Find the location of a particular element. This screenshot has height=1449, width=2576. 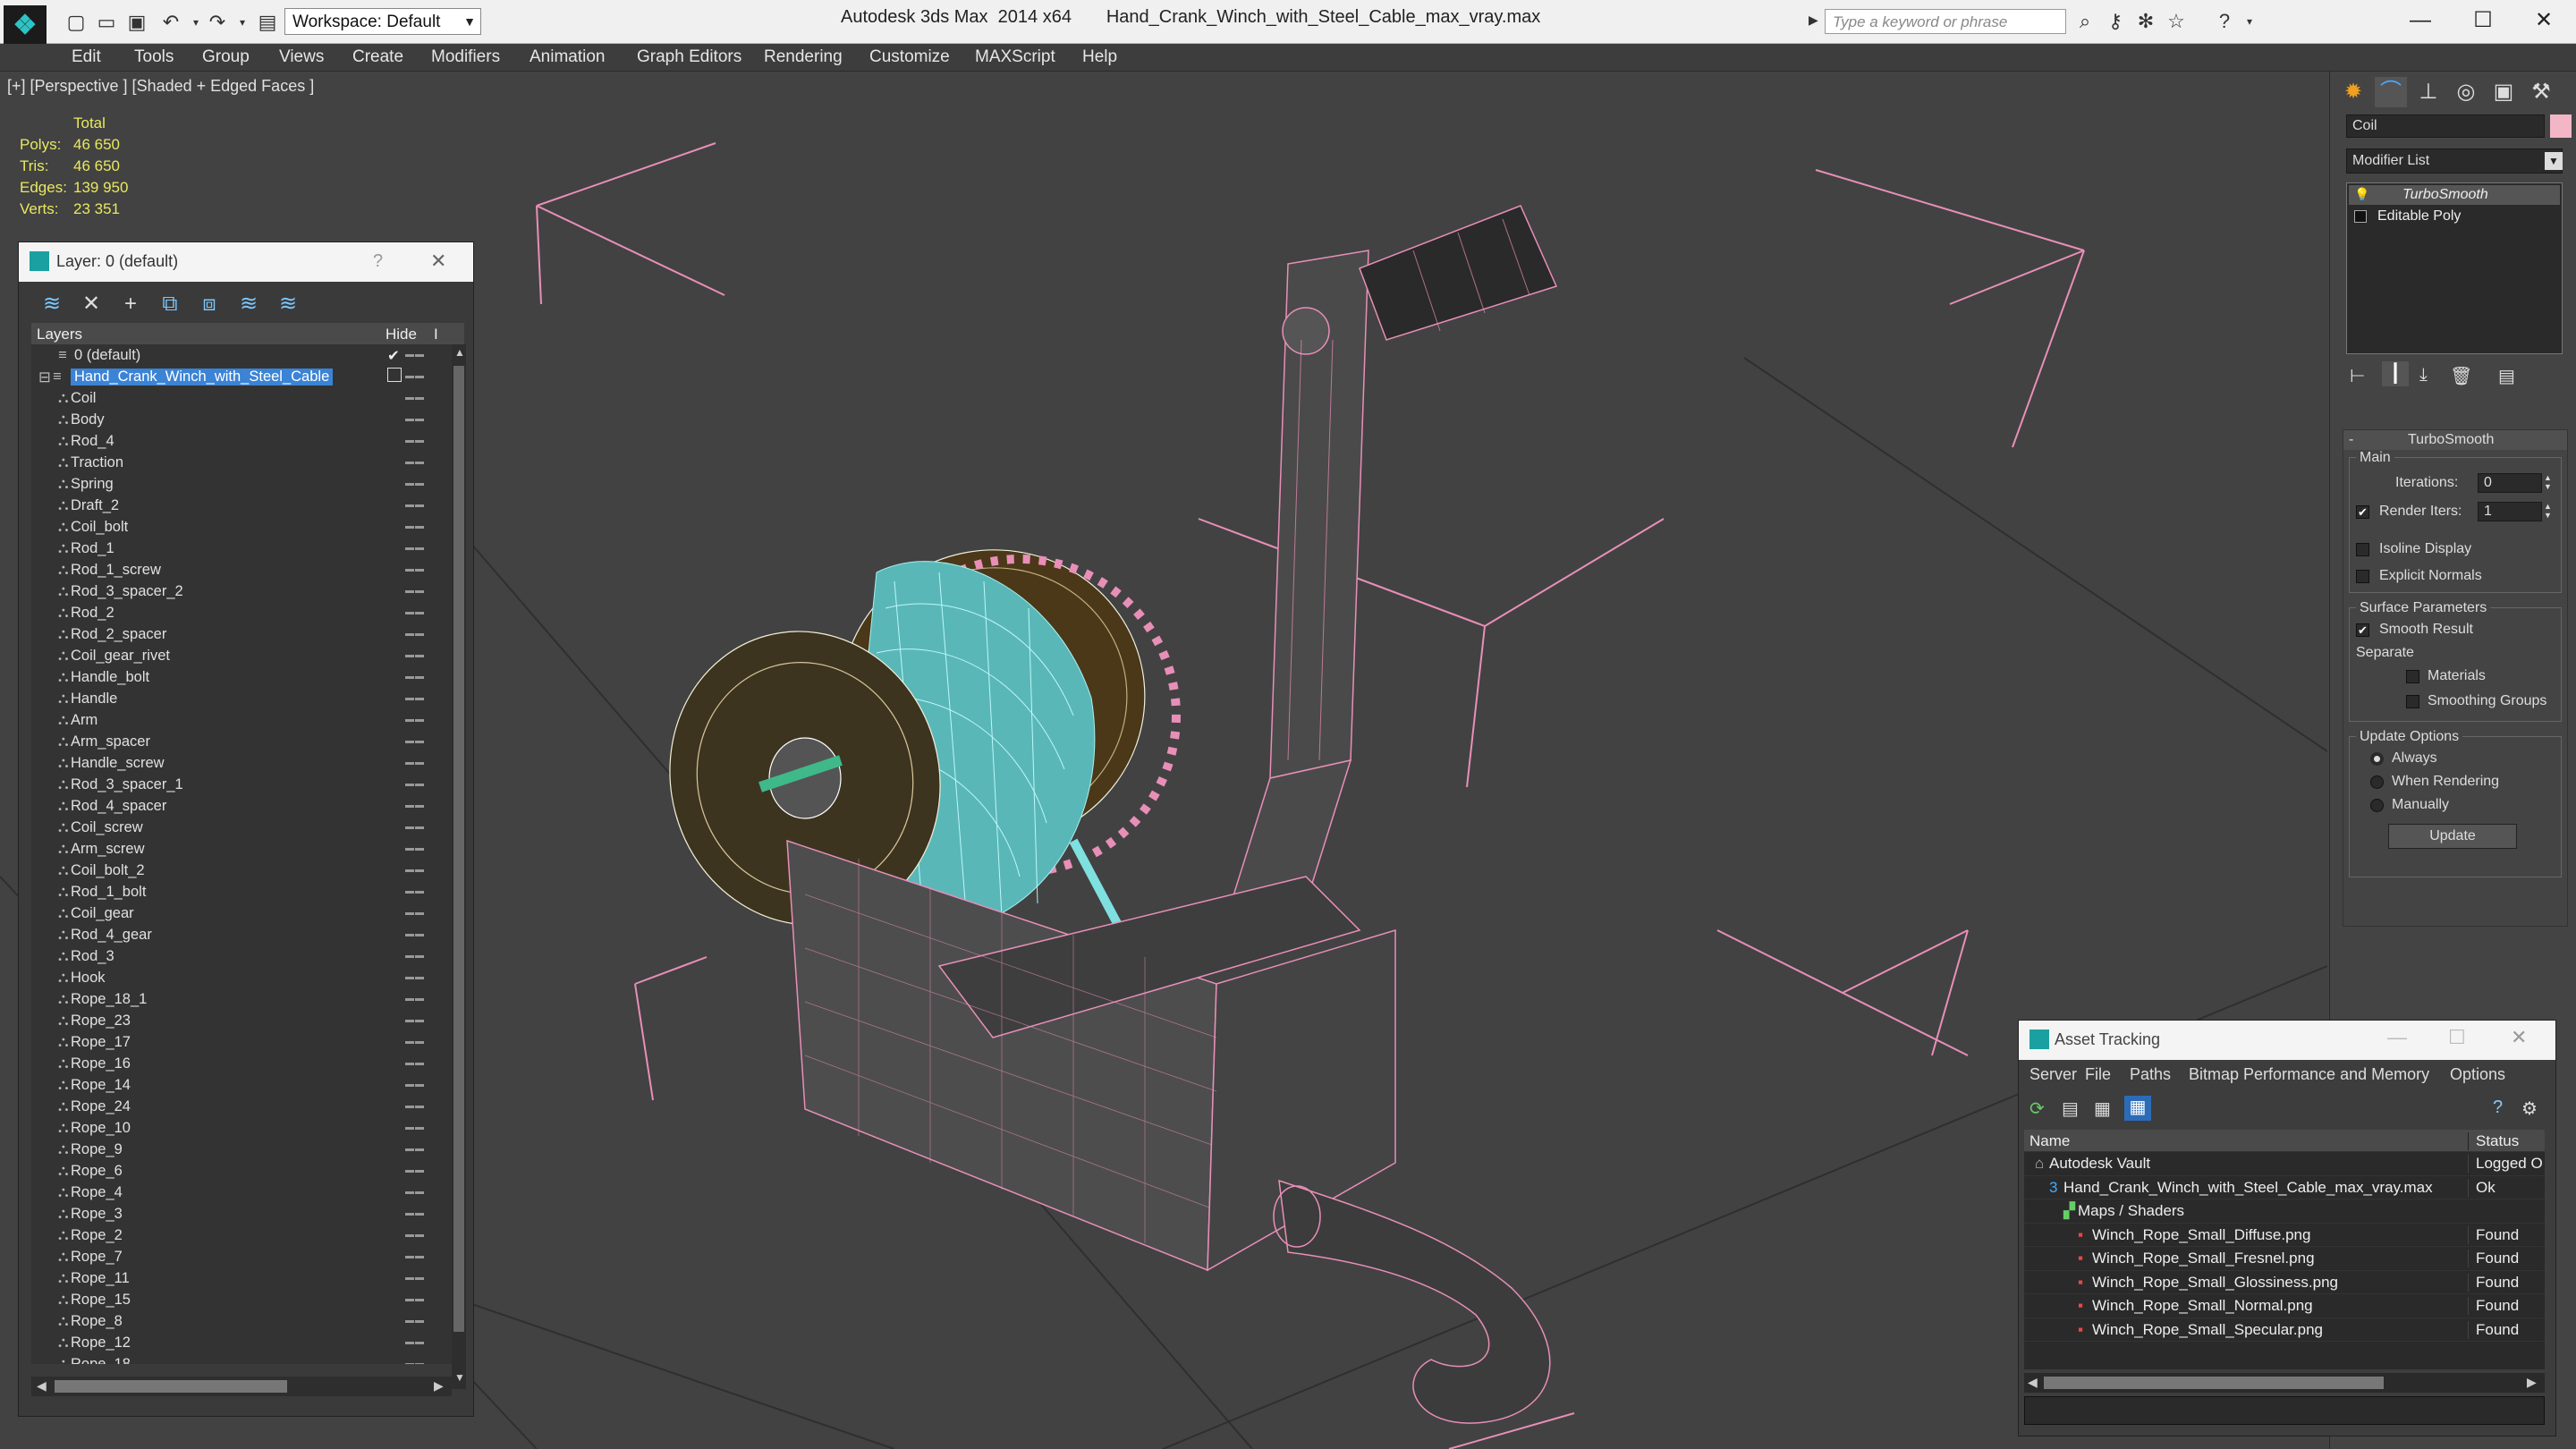

asset-horizontal-scrollbar: ◀ ▶ is located at coordinates (2284, 1383).